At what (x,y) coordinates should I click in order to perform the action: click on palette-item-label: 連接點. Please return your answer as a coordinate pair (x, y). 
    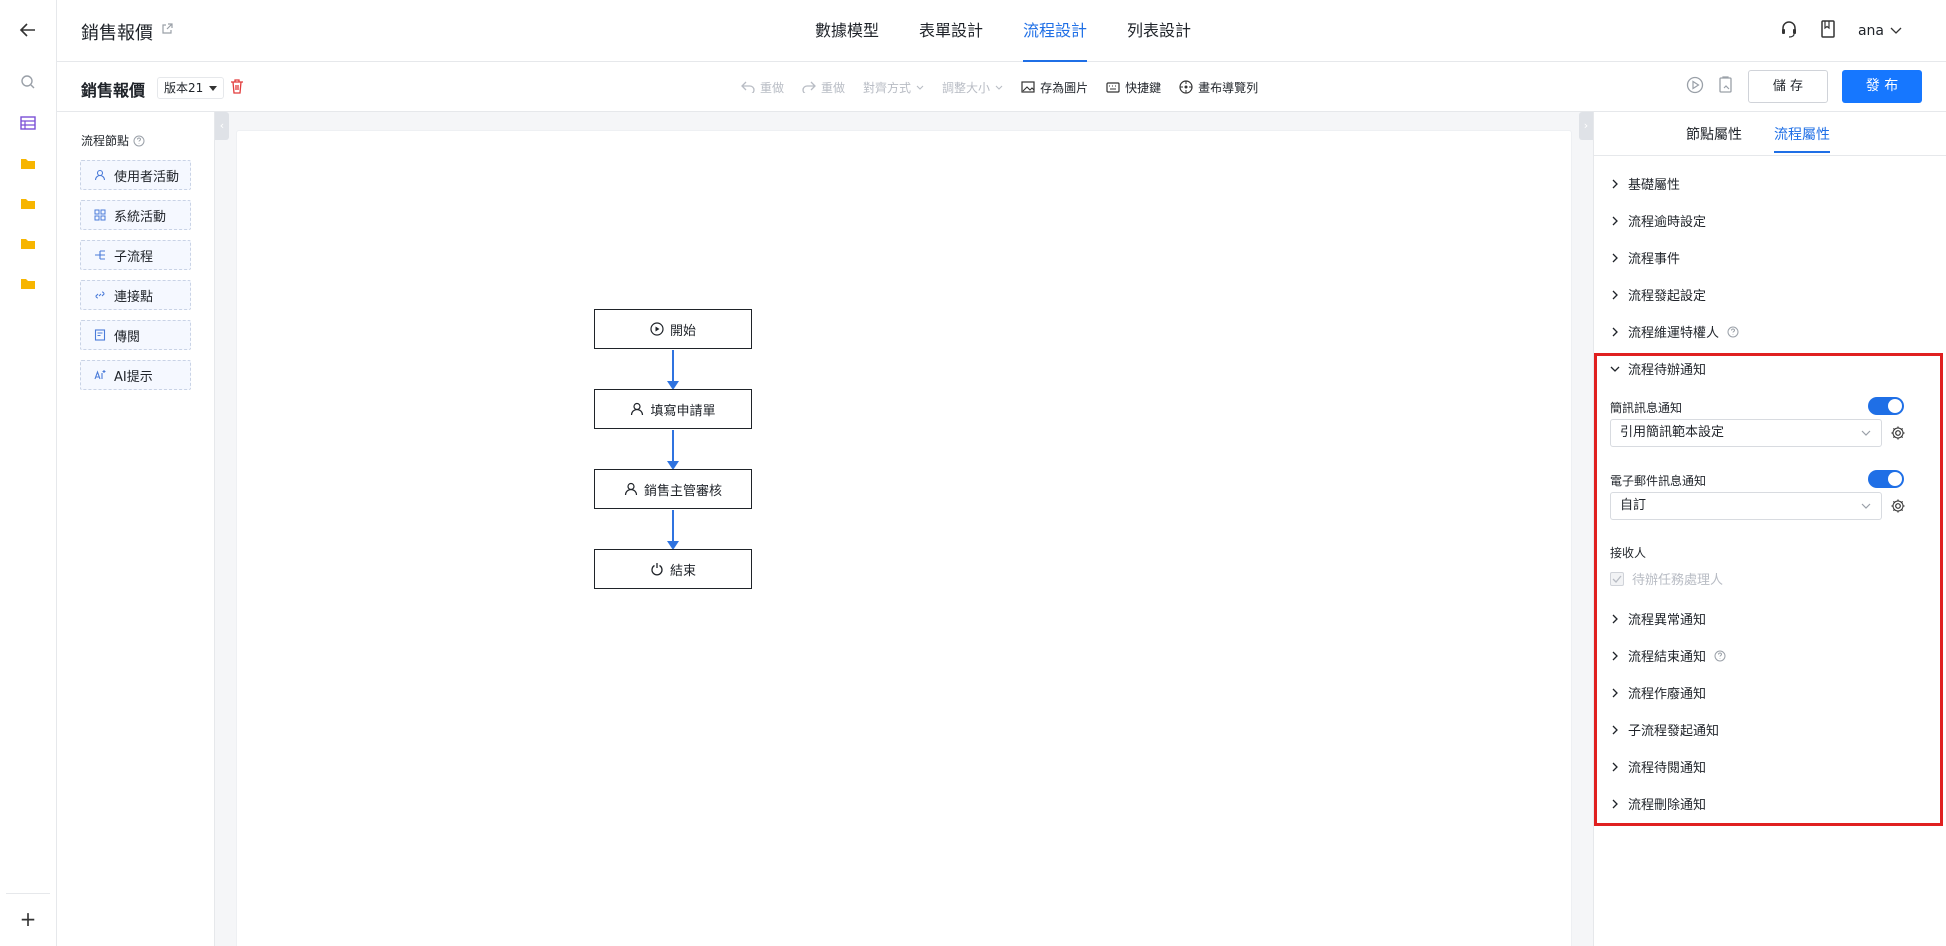
    Looking at the image, I should click on (134, 297).